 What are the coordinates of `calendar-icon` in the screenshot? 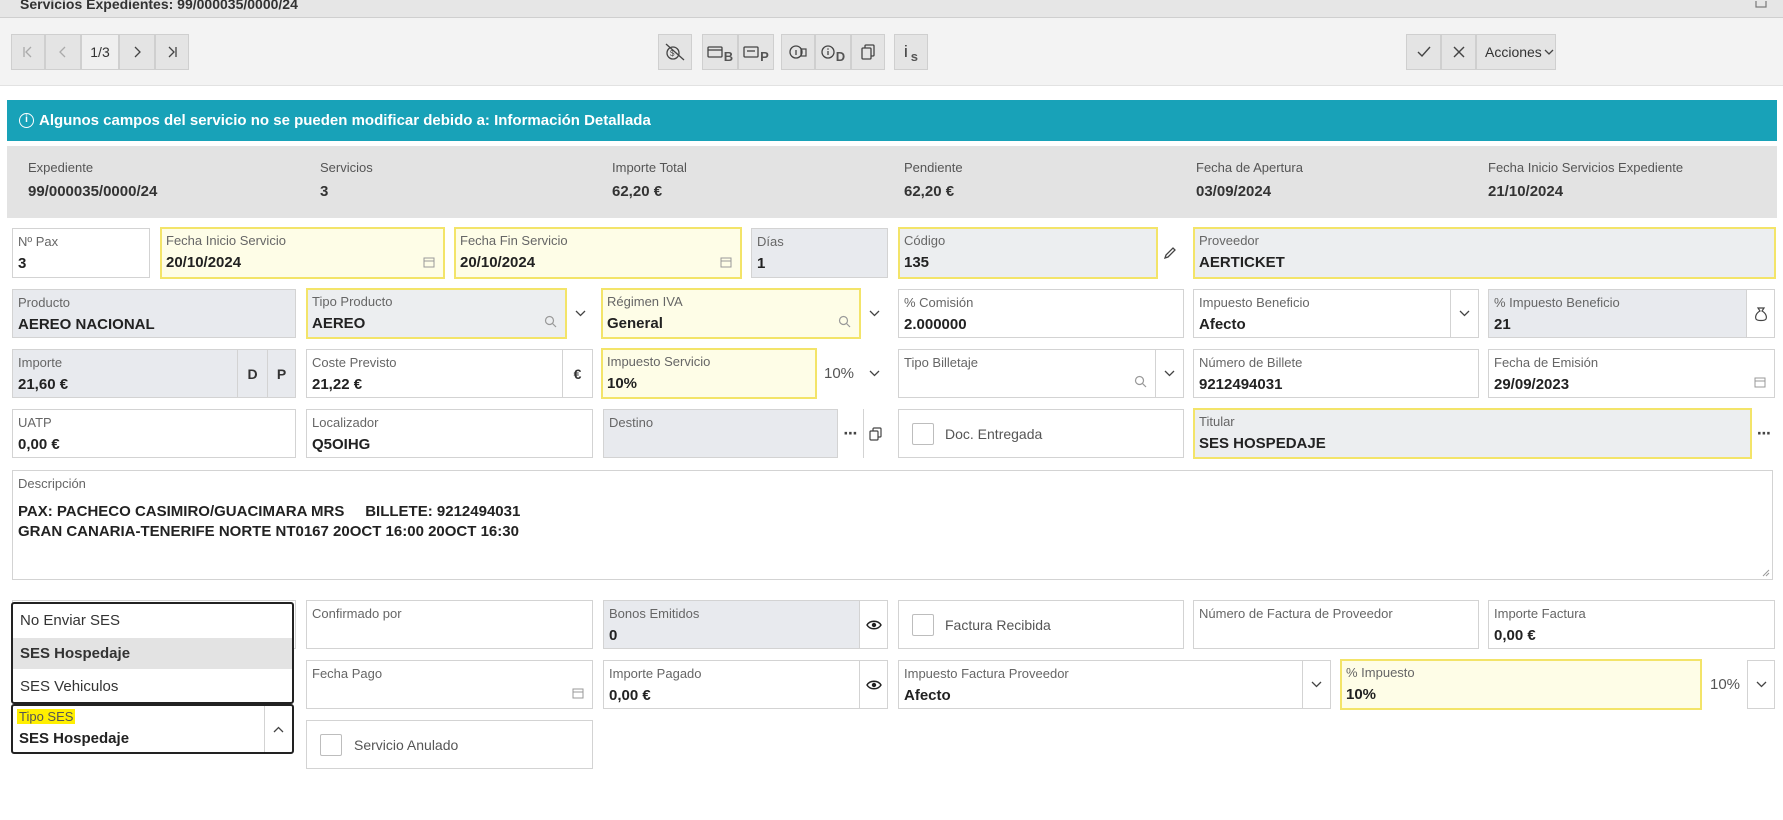 It's located at (1760, 382).